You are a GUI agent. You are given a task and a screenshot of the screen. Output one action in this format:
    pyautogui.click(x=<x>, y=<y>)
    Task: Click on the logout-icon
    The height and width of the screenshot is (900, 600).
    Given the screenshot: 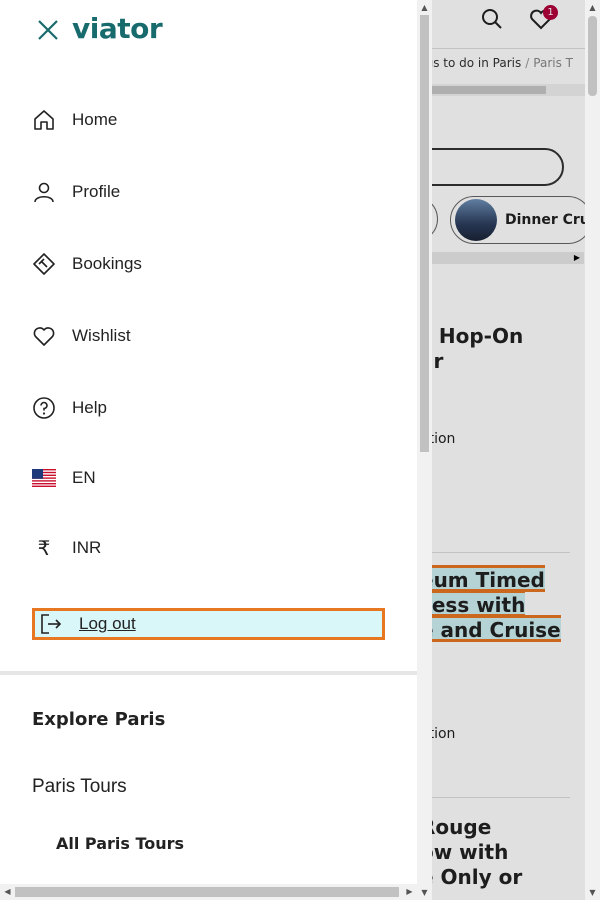 What is the action you would take?
    pyautogui.click(x=51, y=624)
    